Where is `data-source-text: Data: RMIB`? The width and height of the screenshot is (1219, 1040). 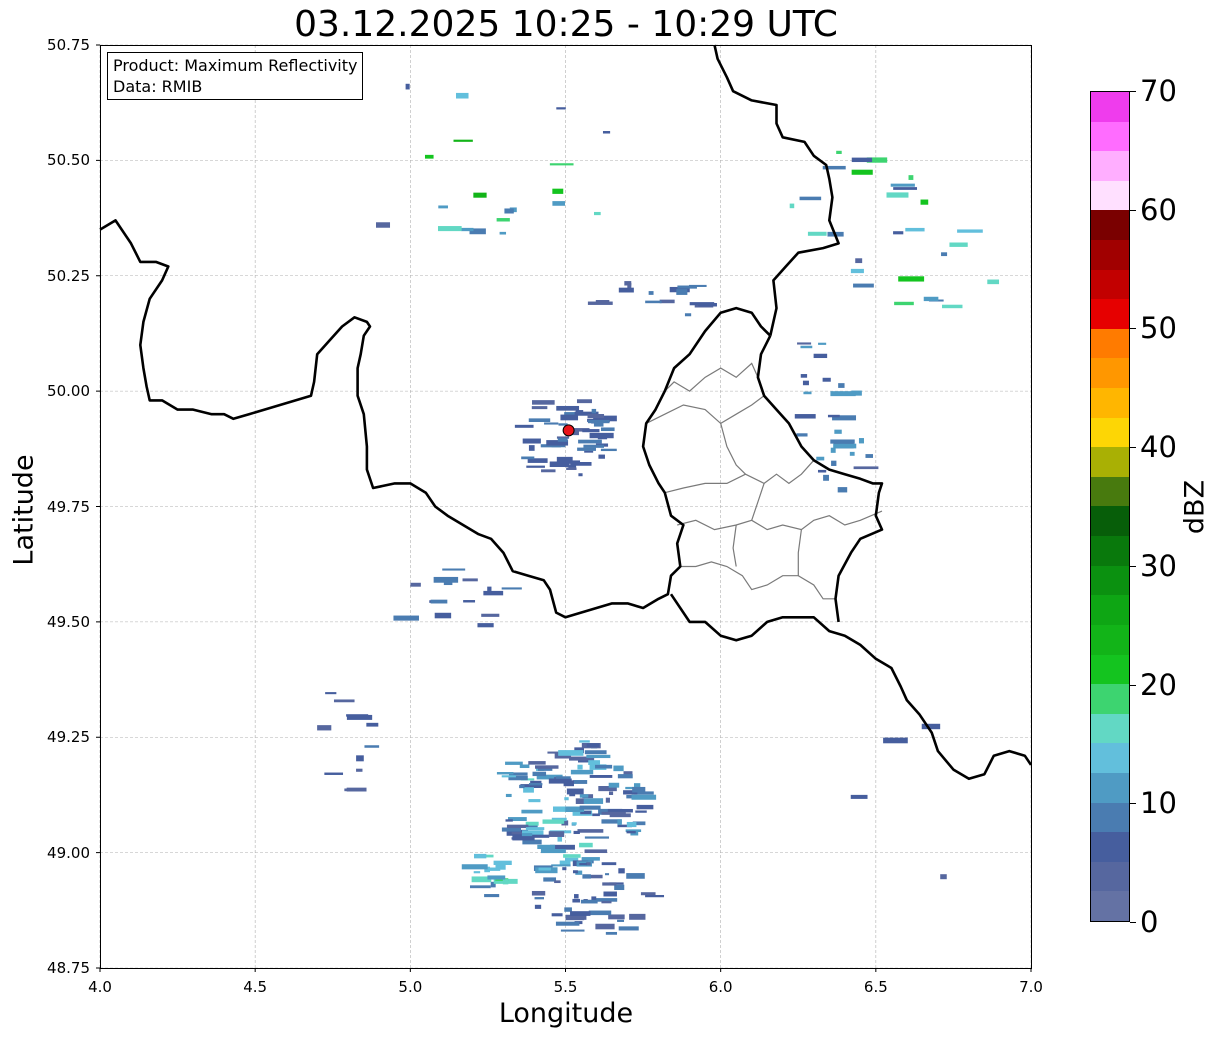 data-source-text: Data: RMIB is located at coordinates (158, 86).